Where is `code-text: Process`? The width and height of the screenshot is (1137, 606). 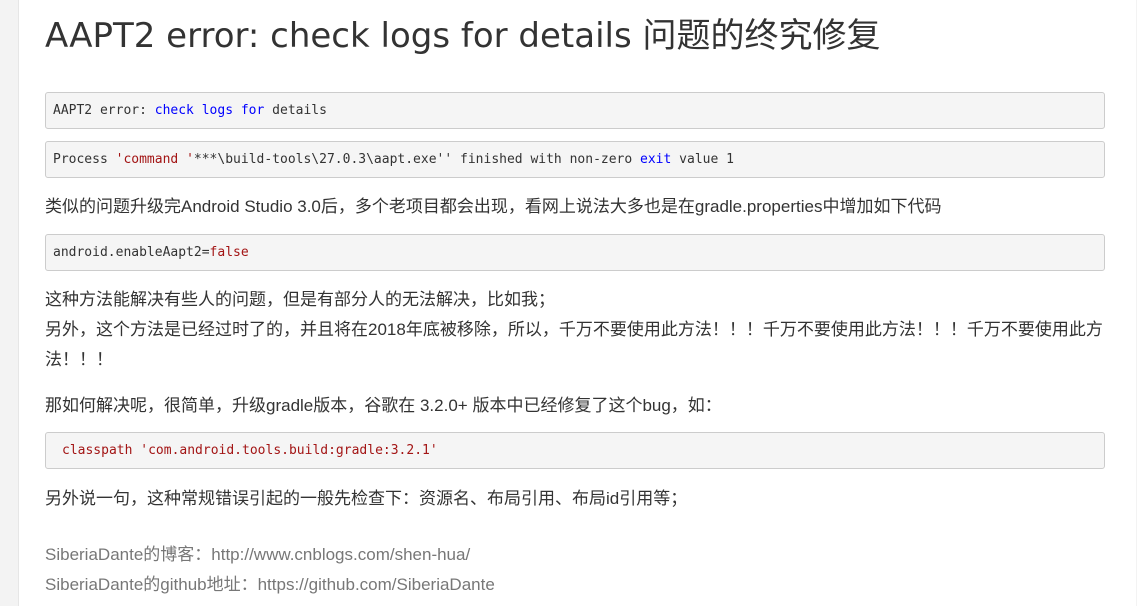 code-text: Process is located at coordinates (84, 159).